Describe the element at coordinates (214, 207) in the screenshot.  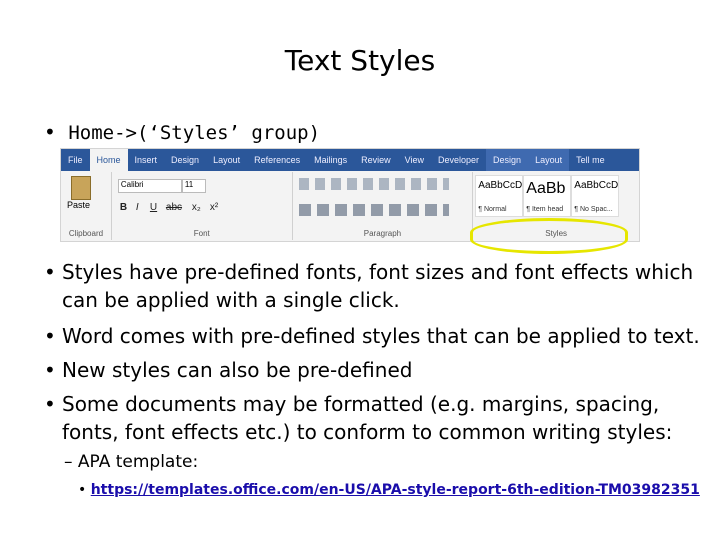
I see `superscript-button: x²` at that location.